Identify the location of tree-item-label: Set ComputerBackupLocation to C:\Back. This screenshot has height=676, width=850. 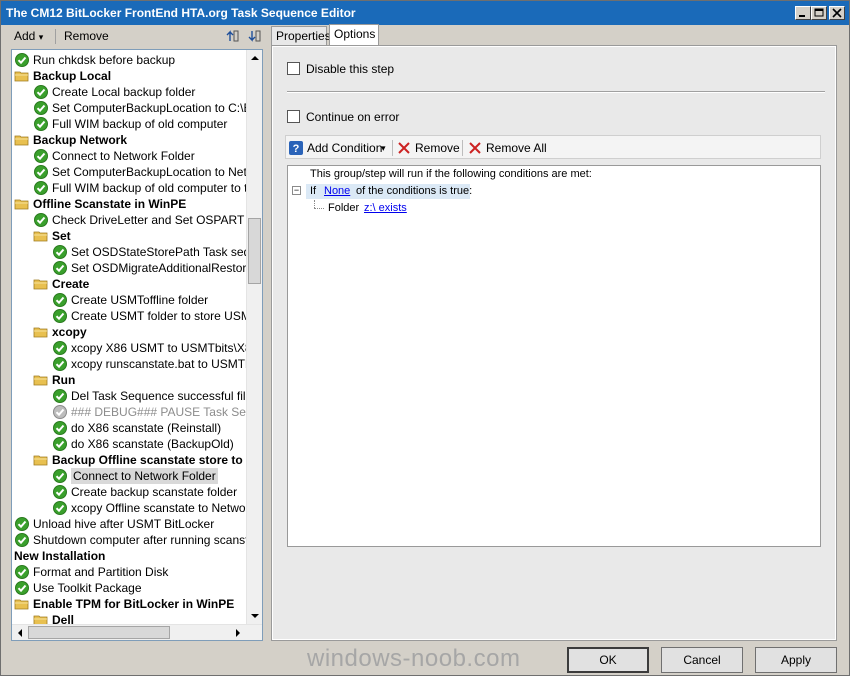
(149, 108).